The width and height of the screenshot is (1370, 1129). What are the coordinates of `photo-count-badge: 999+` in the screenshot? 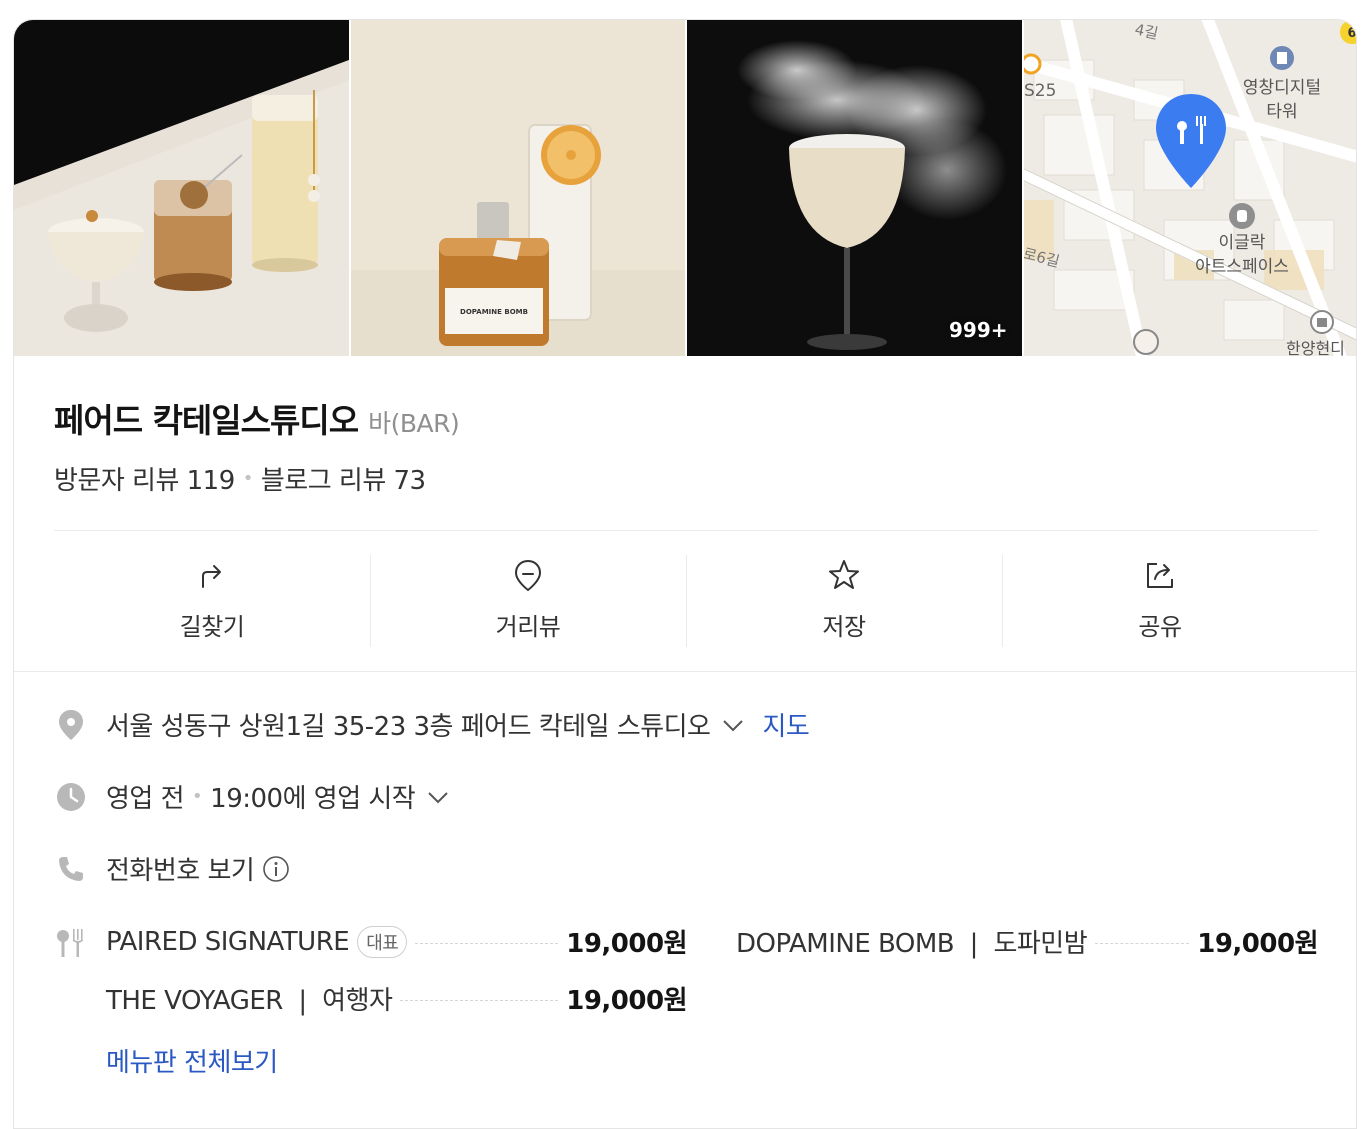 It's located at (978, 330).